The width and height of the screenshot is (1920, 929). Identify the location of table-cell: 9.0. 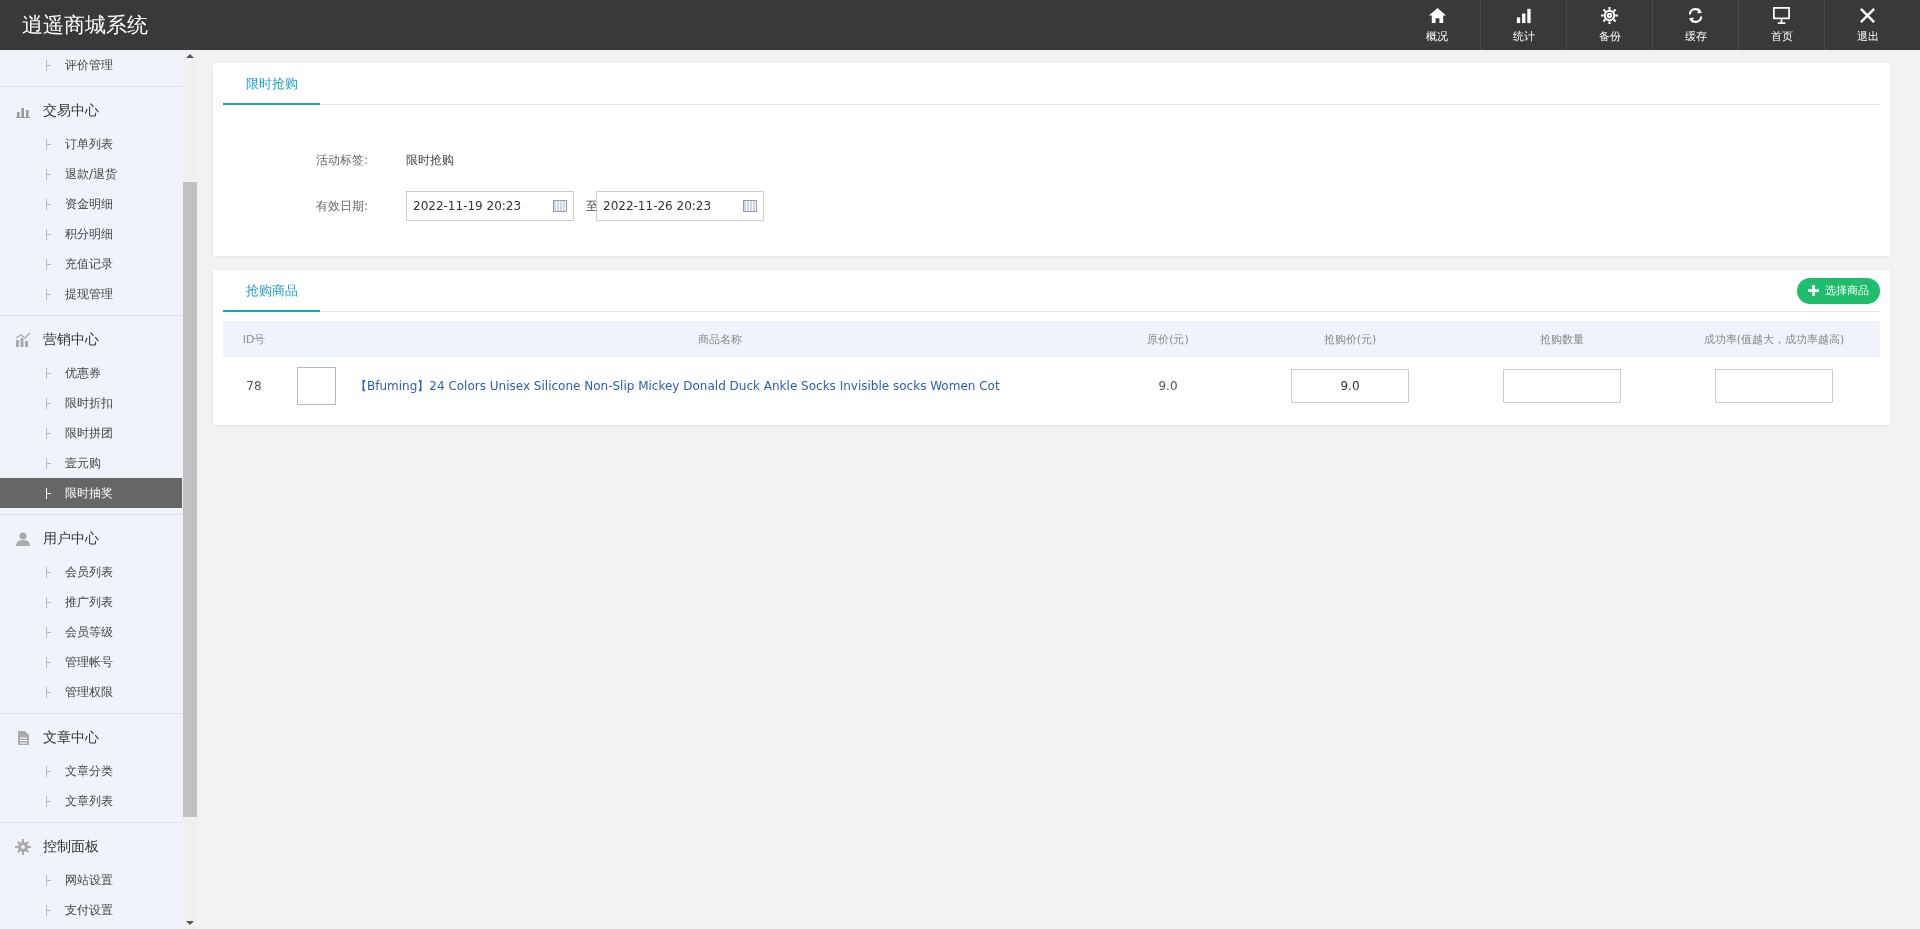
(1168, 386).